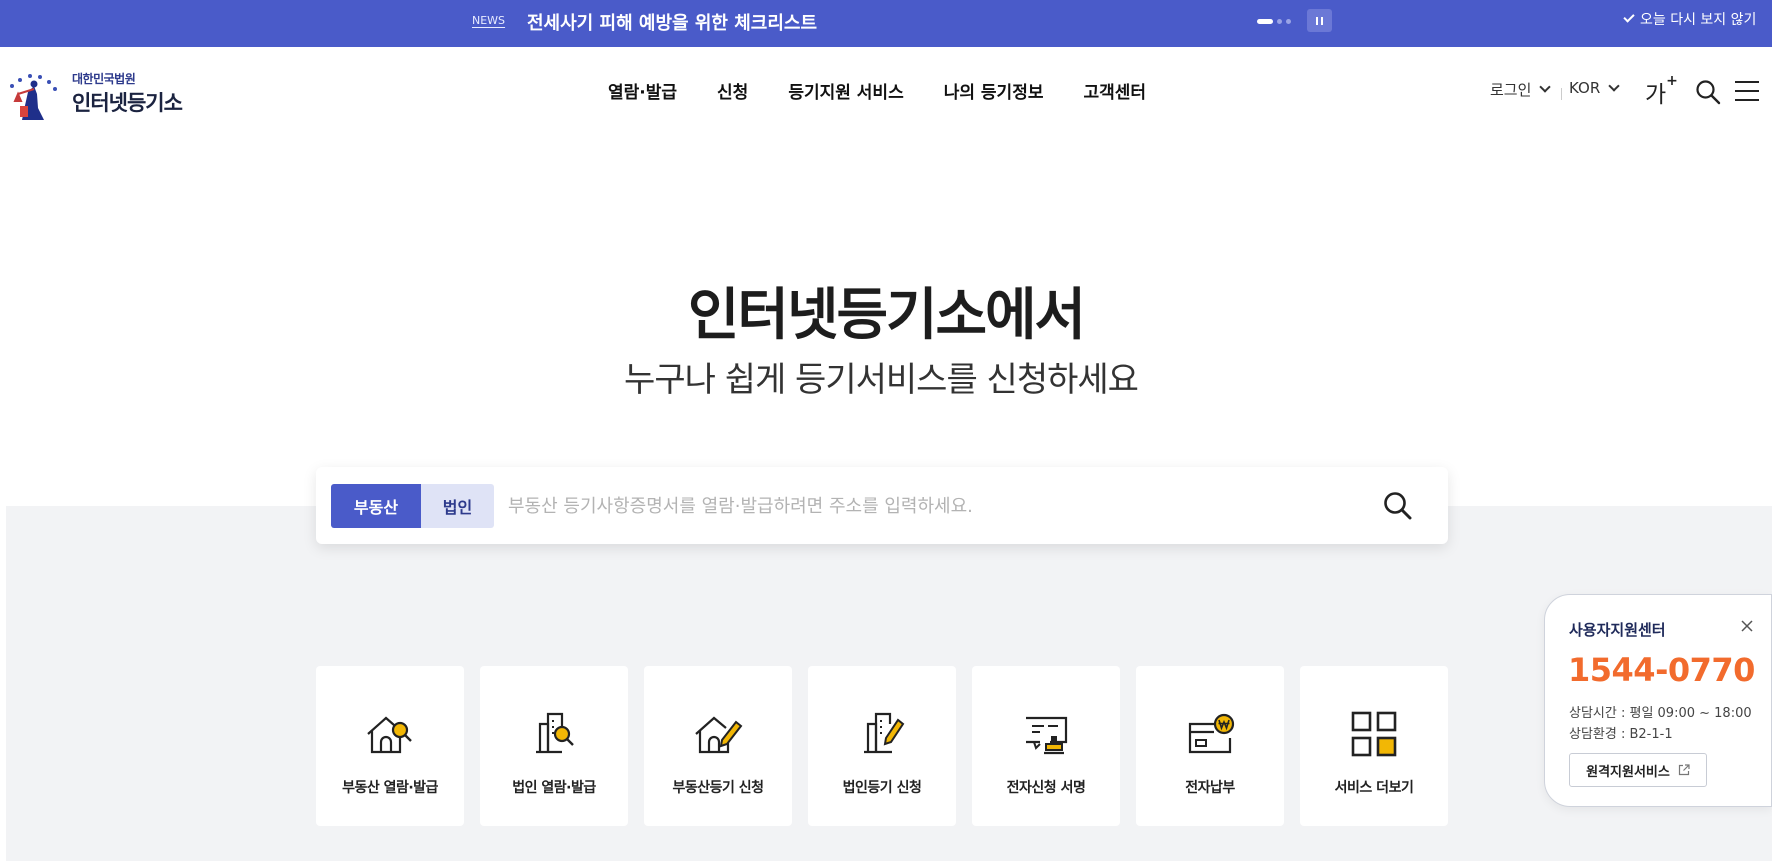  What do you see at coordinates (489, 20) in the screenshot?
I see `news-tag: NEWS` at bounding box center [489, 20].